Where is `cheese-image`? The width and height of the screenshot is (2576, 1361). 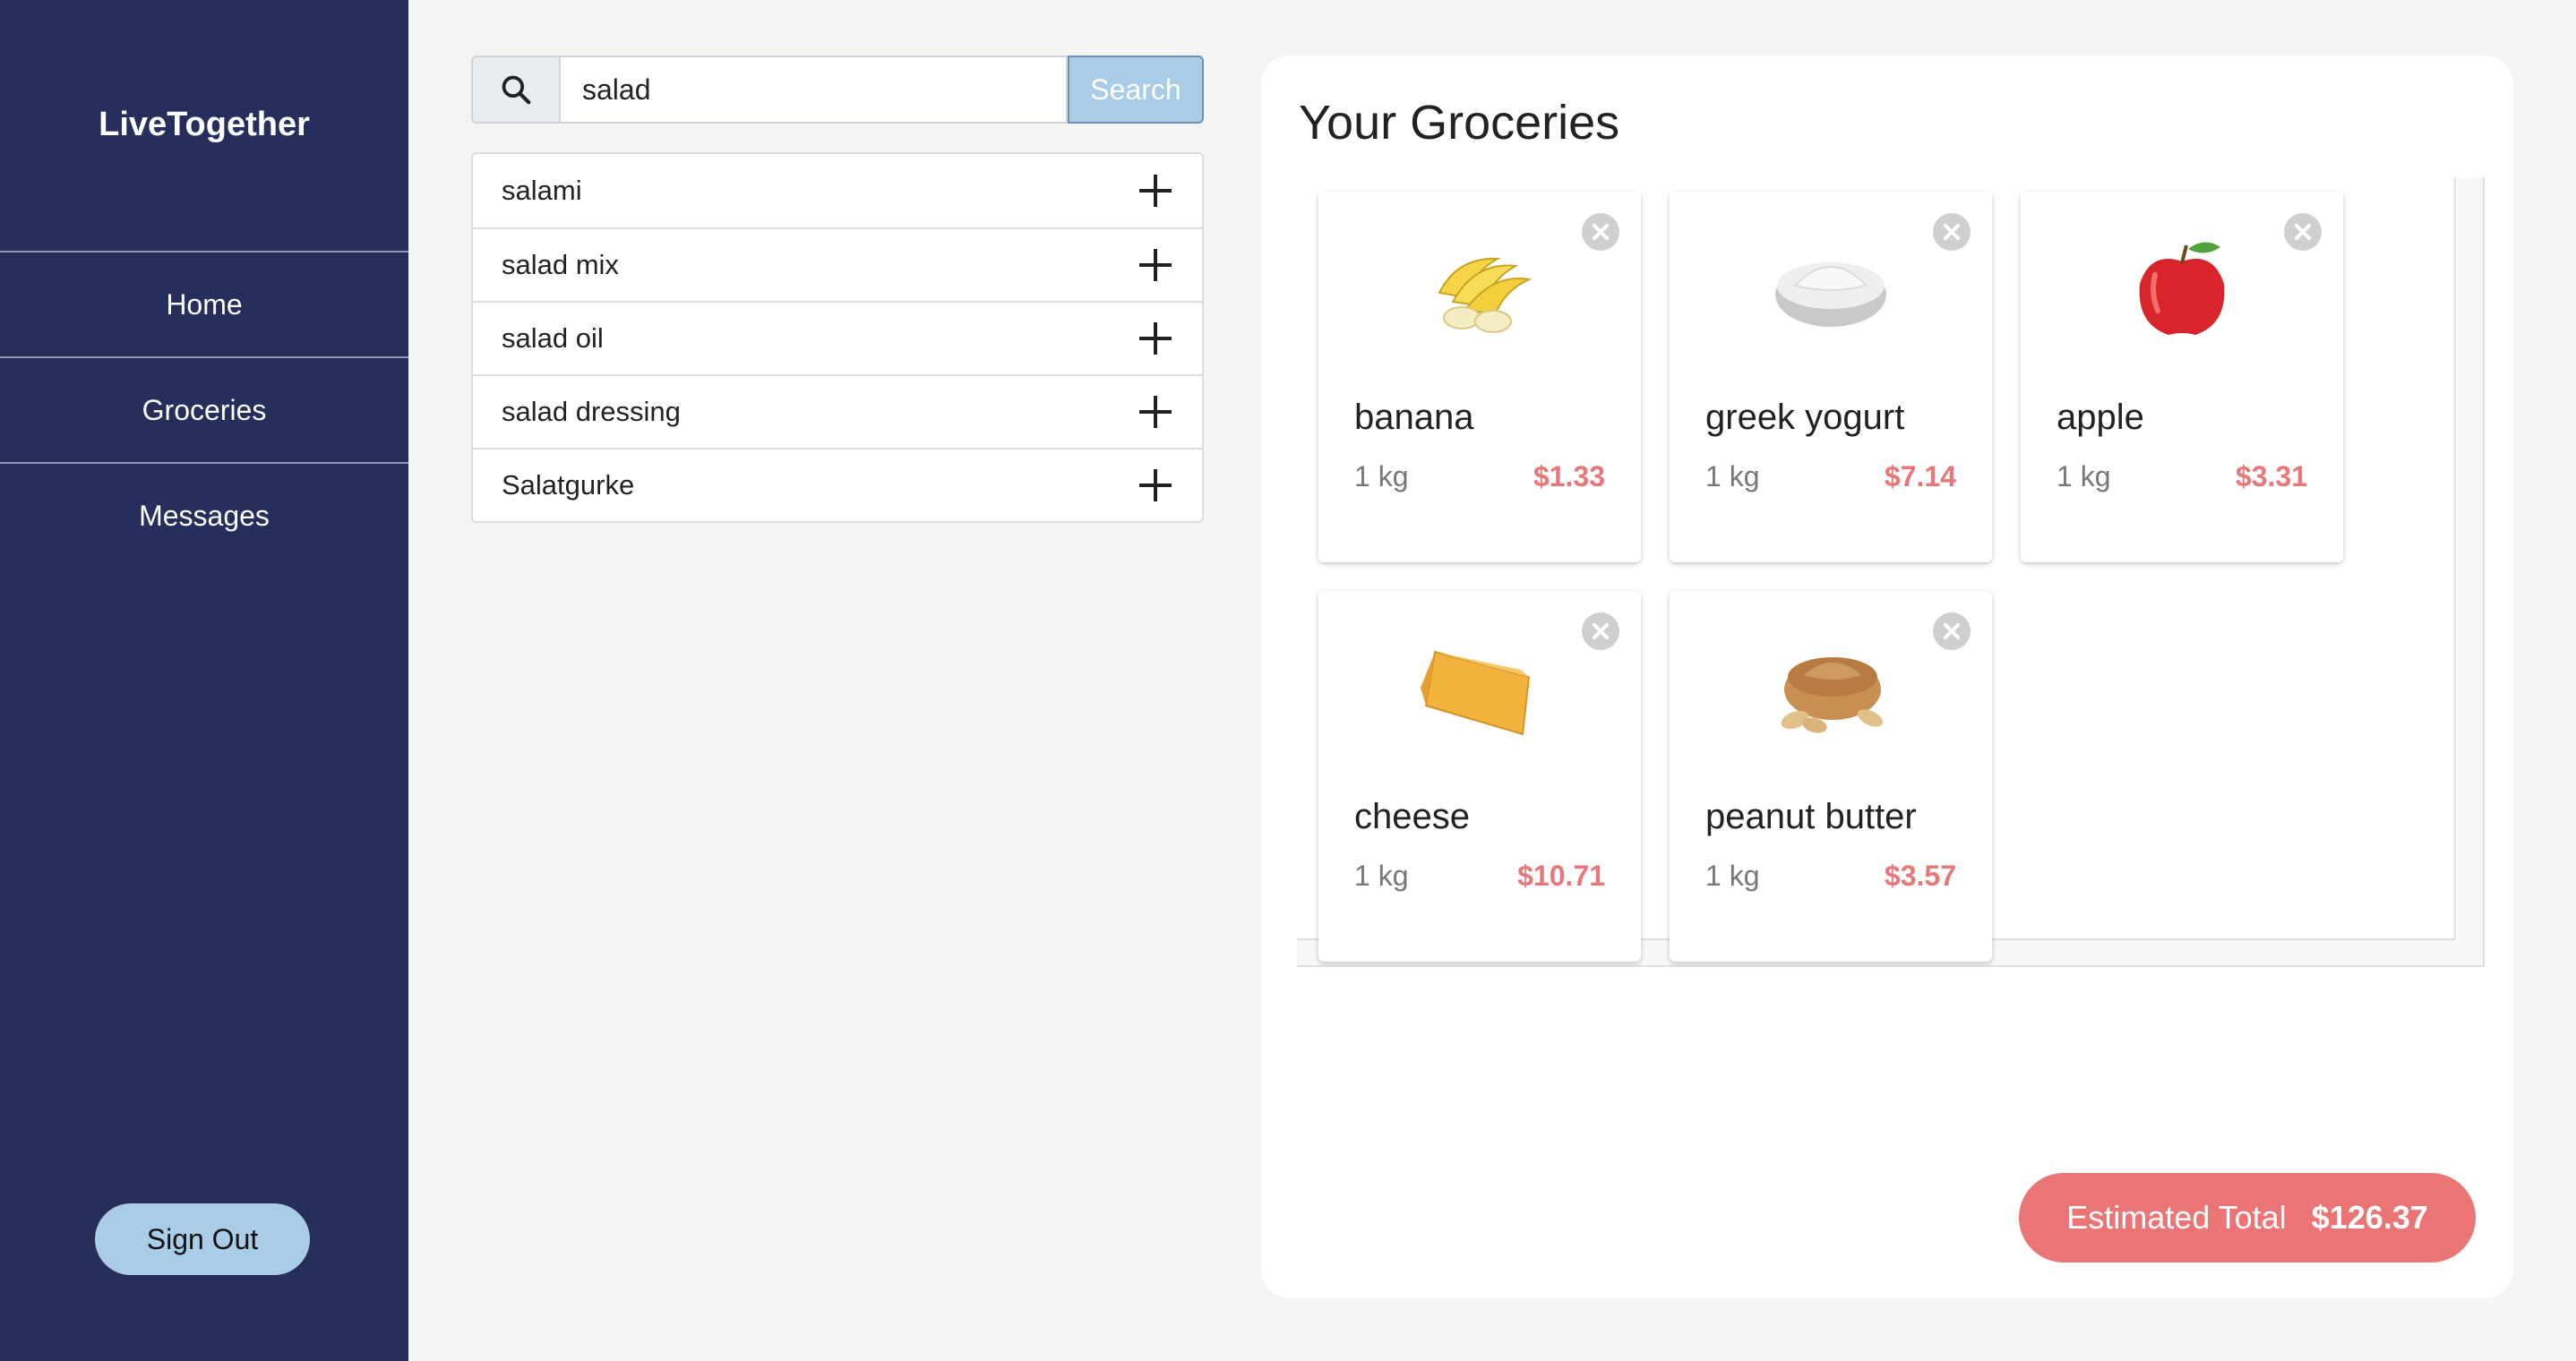
cheese-image is located at coordinates (1479, 688).